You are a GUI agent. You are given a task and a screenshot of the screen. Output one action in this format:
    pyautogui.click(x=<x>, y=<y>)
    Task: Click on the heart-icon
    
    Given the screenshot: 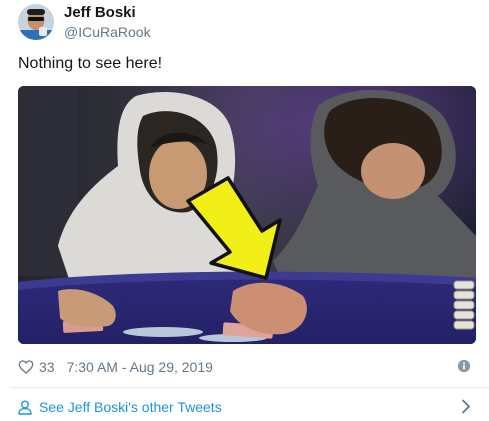 What is the action you would take?
    pyautogui.click(x=26, y=367)
    